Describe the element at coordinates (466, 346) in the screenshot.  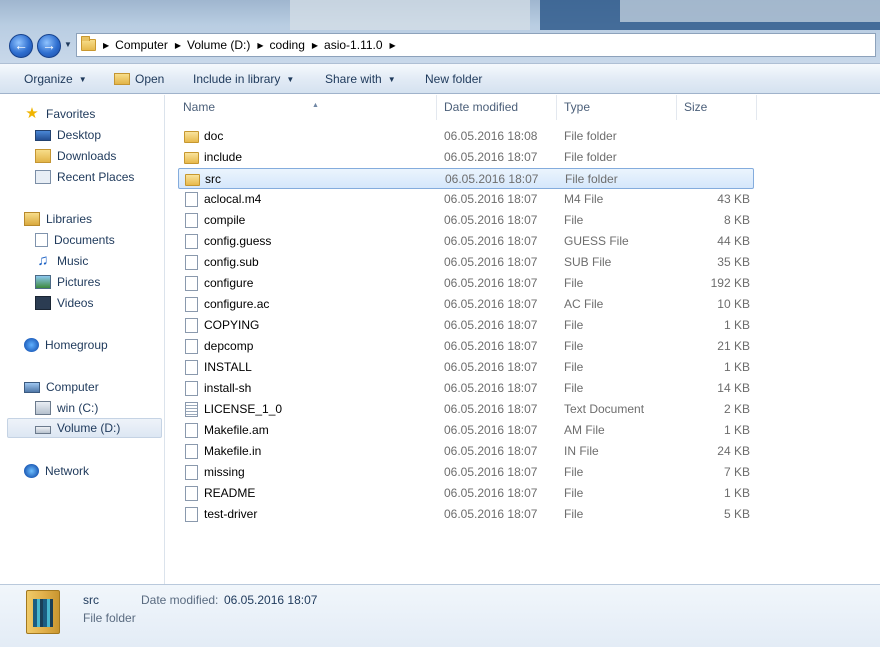
I see `table-row: depcomp 06.05.2016 18:07 File 21 KB` at that location.